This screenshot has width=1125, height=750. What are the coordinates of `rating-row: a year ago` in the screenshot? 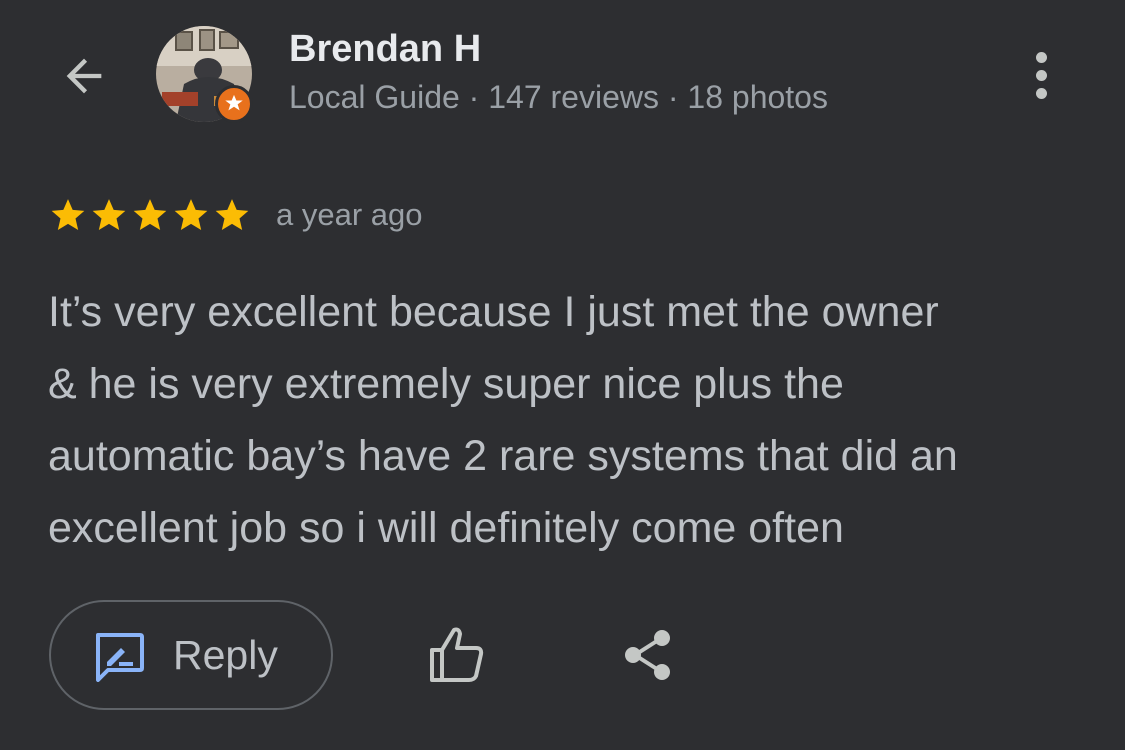 It's located at (235, 215).